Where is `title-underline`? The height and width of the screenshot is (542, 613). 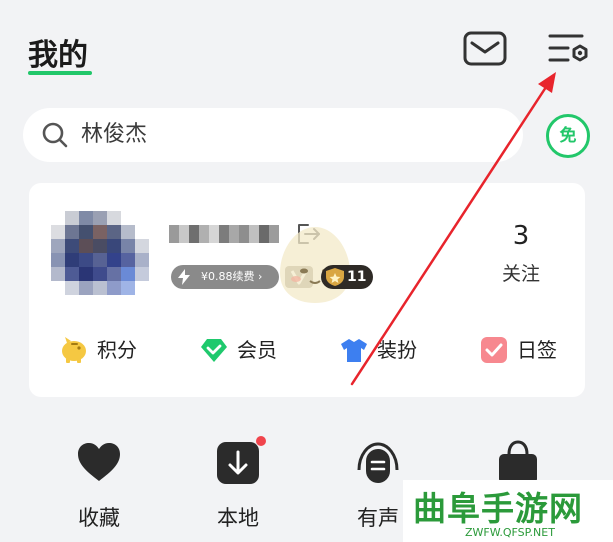
title-underline is located at coordinates (60, 73).